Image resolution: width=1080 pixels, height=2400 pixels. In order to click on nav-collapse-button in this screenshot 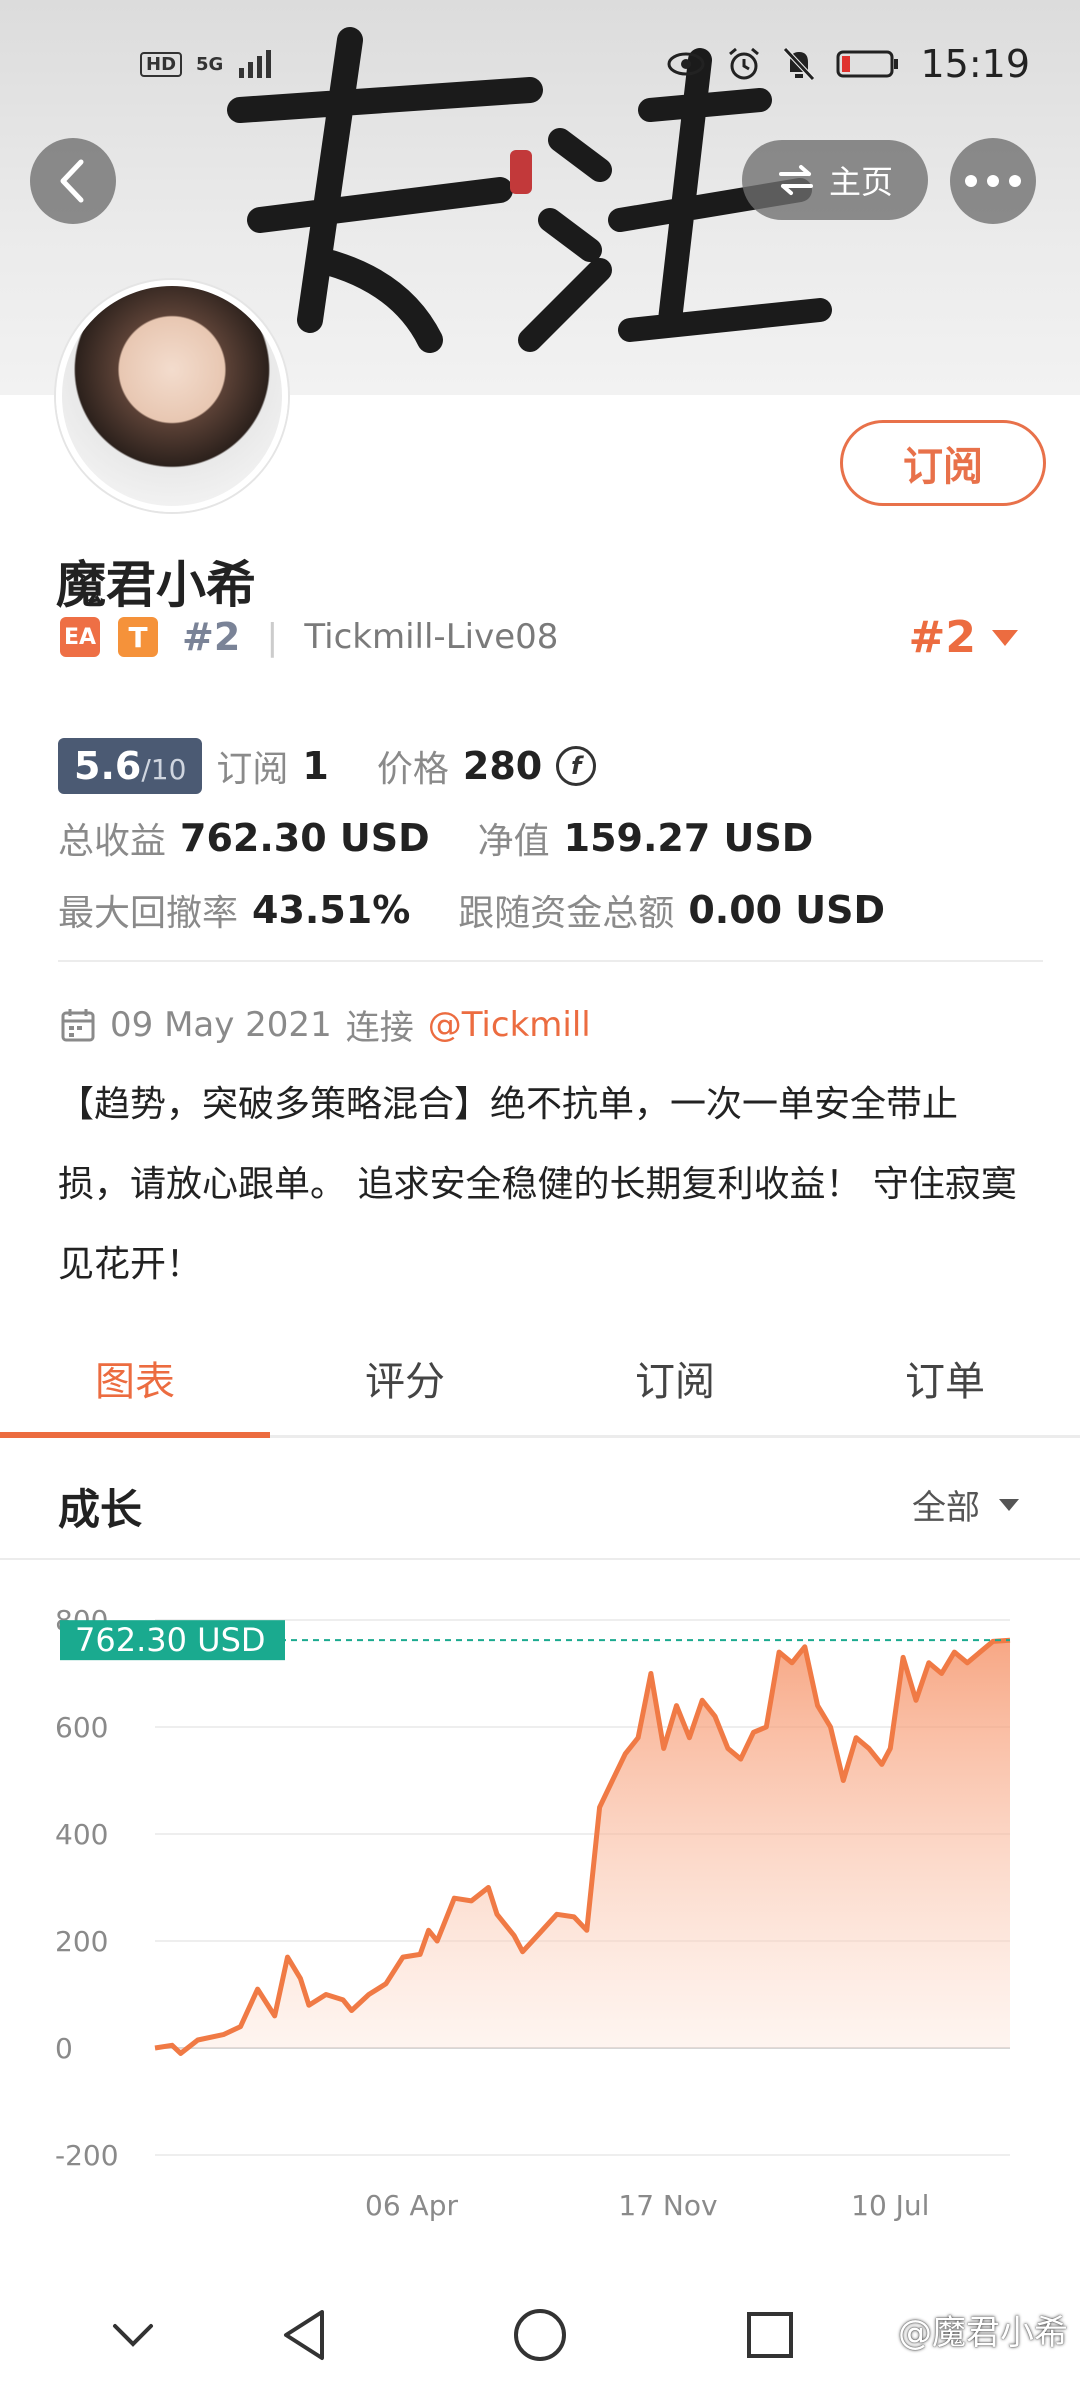, I will do `click(133, 2335)`.